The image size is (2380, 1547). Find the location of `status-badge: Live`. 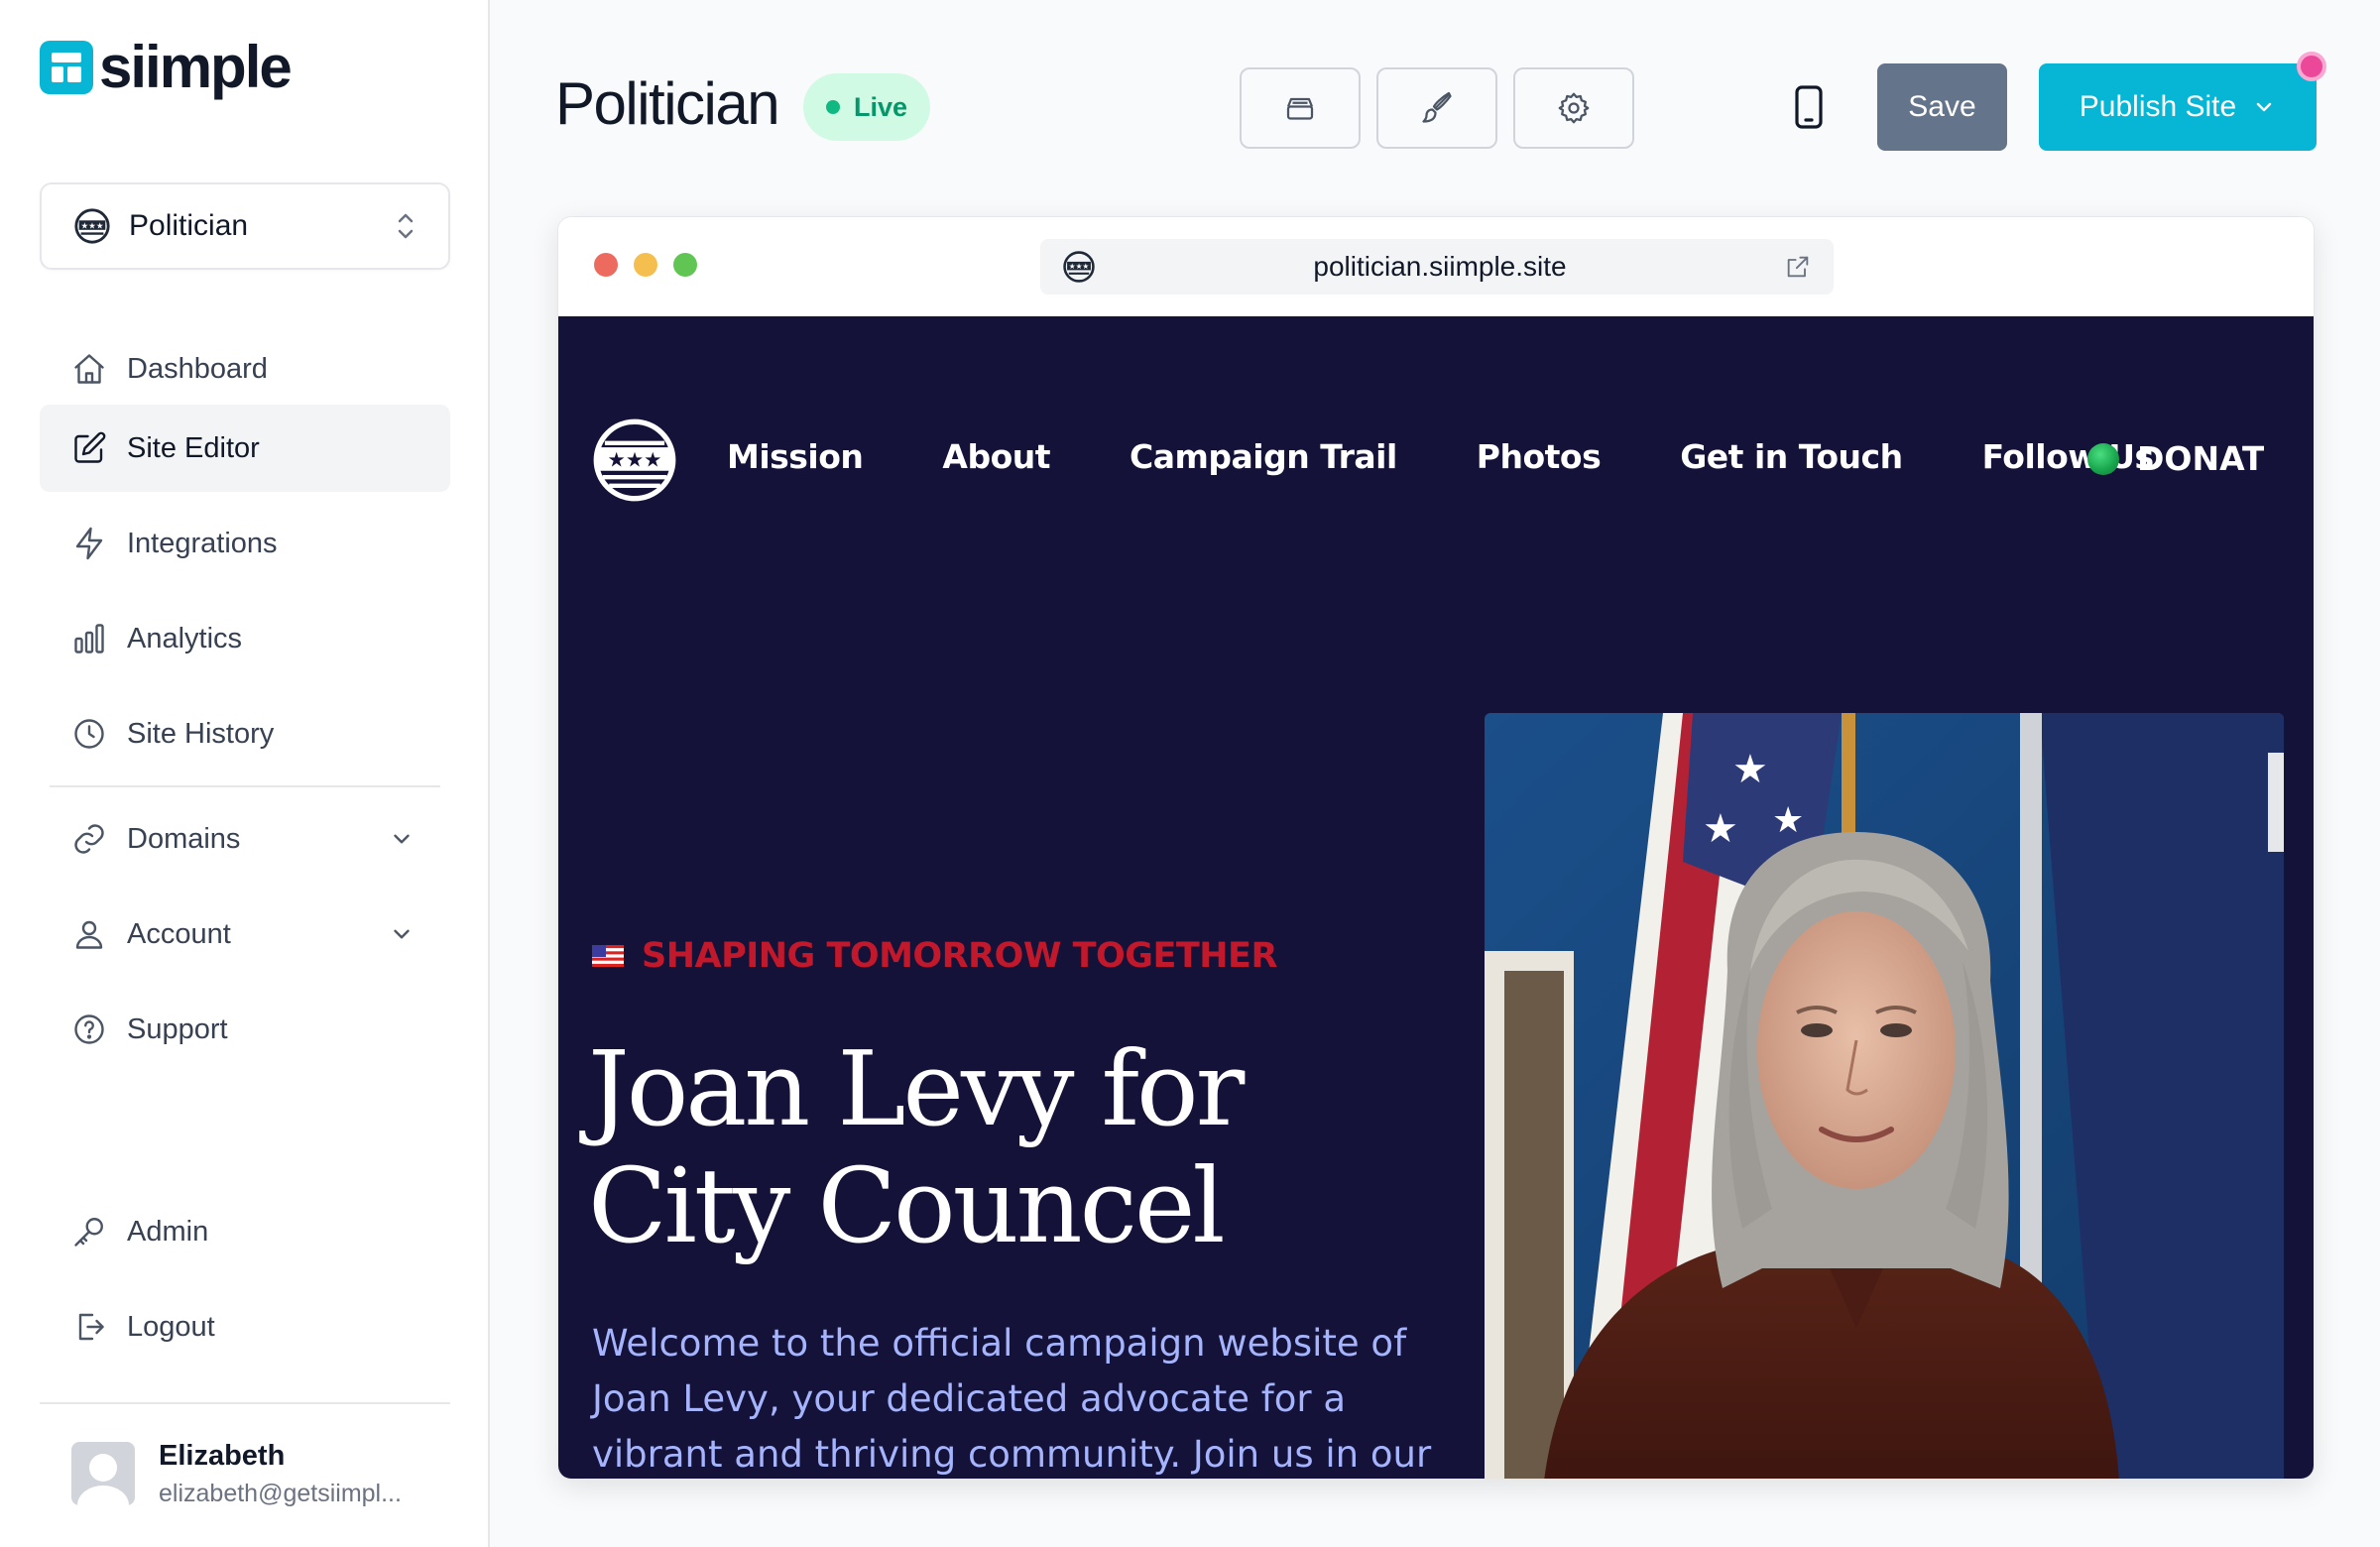

status-badge: Live is located at coordinates (866, 107).